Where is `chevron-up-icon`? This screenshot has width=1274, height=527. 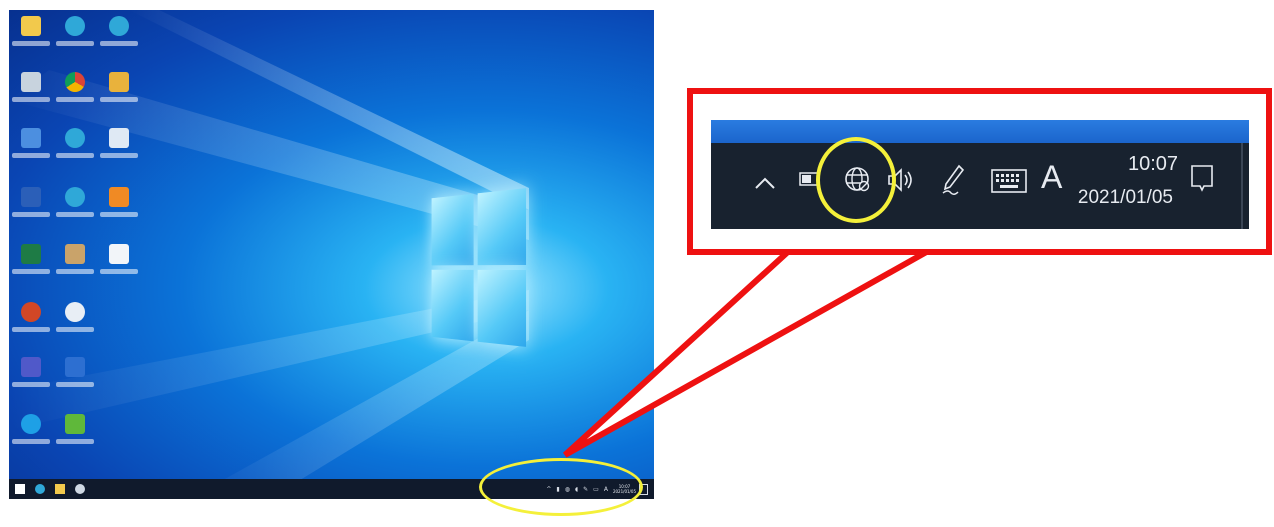 chevron-up-icon is located at coordinates (765, 183).